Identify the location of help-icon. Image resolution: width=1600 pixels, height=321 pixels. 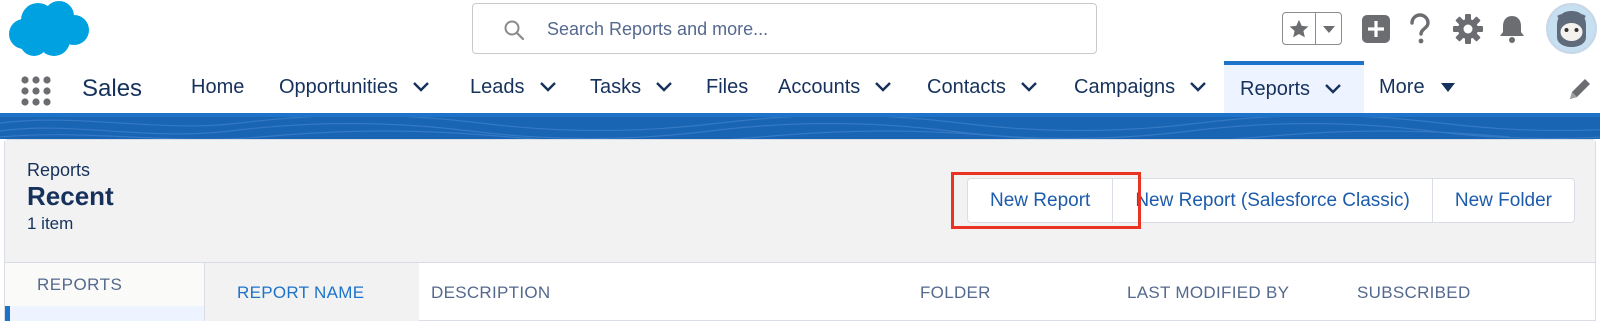
(1420, 29).